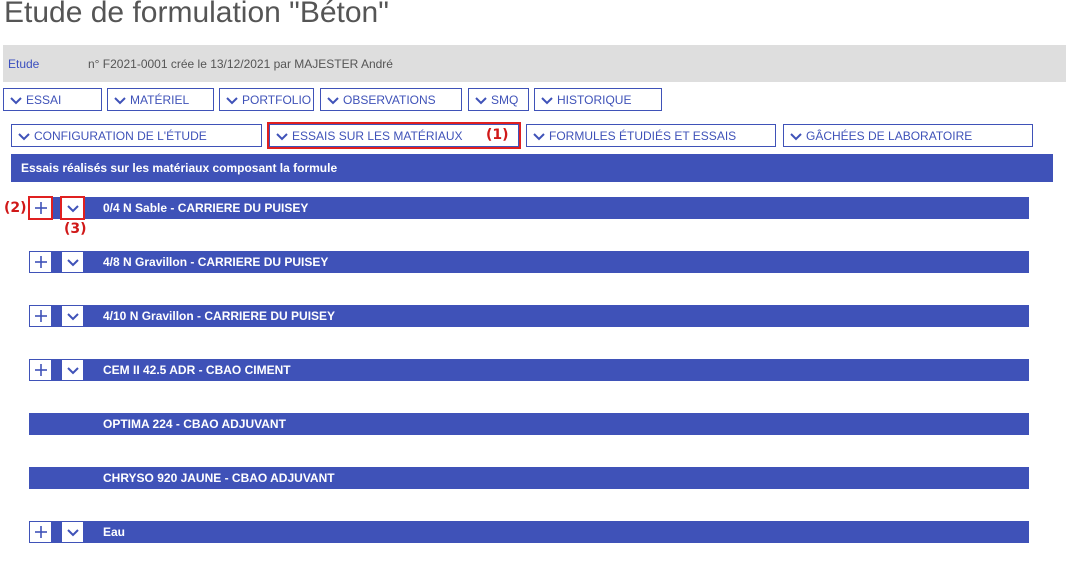 This screenshot has width=1067, height=568. I want to click on nav-observations-label: OBSERVATIONS, so click(389, 99).